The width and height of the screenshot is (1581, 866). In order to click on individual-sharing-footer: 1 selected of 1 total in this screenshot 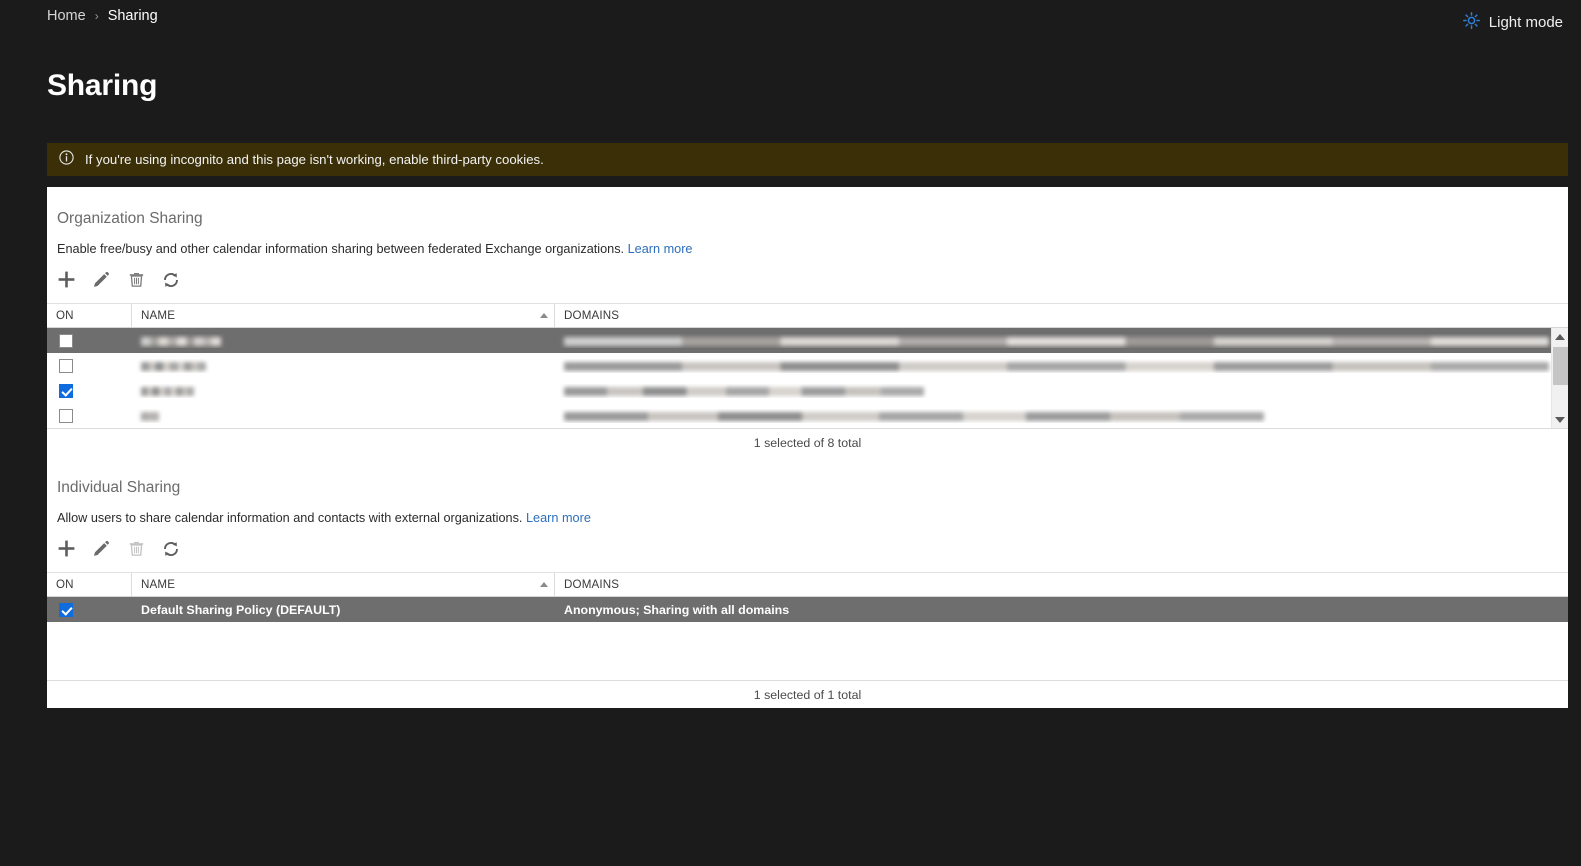, I will do `click(807, 694)`.